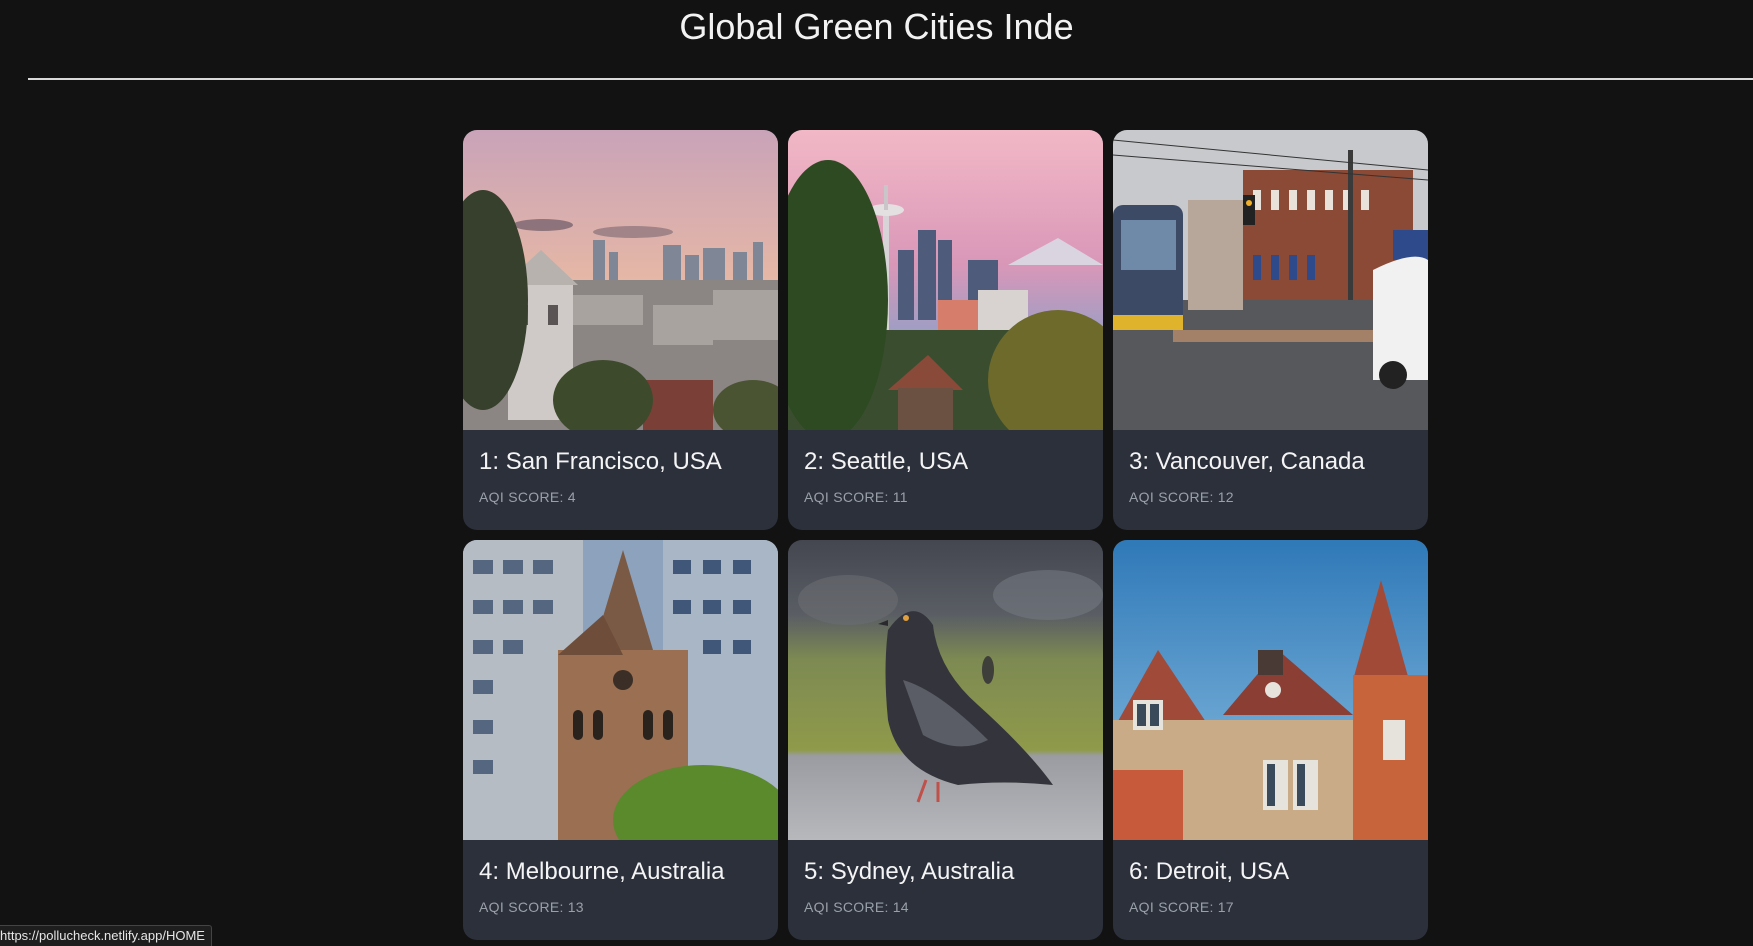  Describe the element at coordinates (856, 907) in the screenshot. I see `aqi-score: AQI SCORE: 14` at that location.